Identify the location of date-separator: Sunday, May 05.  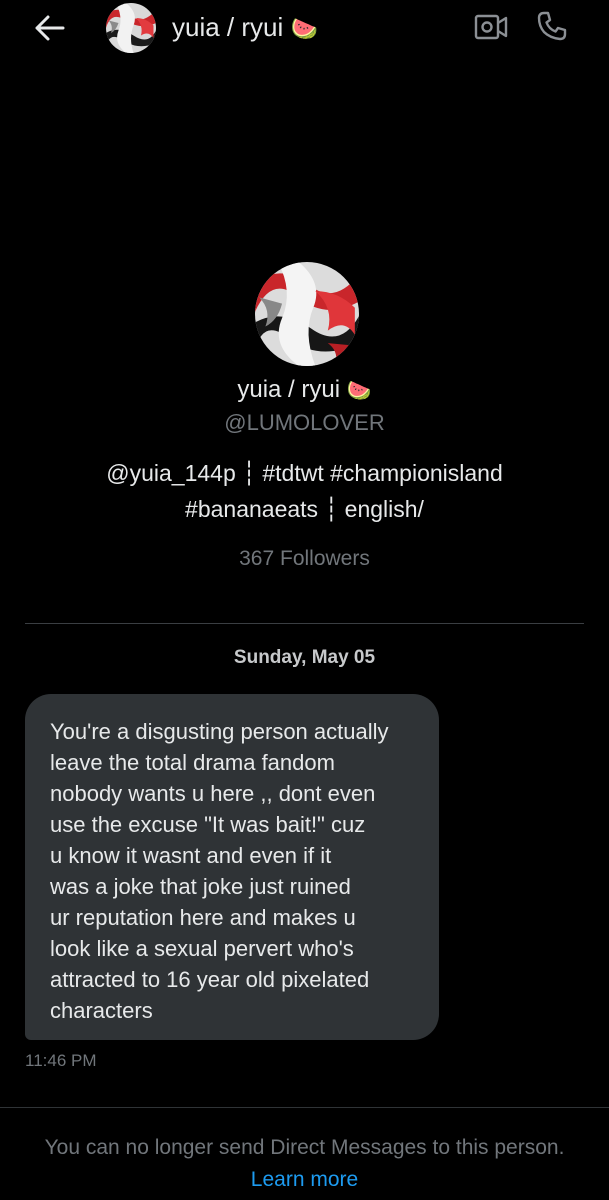
(304, 657).